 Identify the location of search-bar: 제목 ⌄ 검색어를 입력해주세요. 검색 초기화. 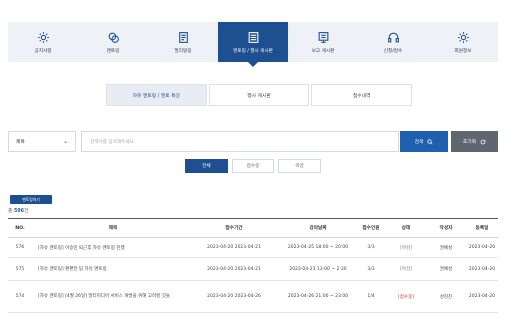
(253, 141).